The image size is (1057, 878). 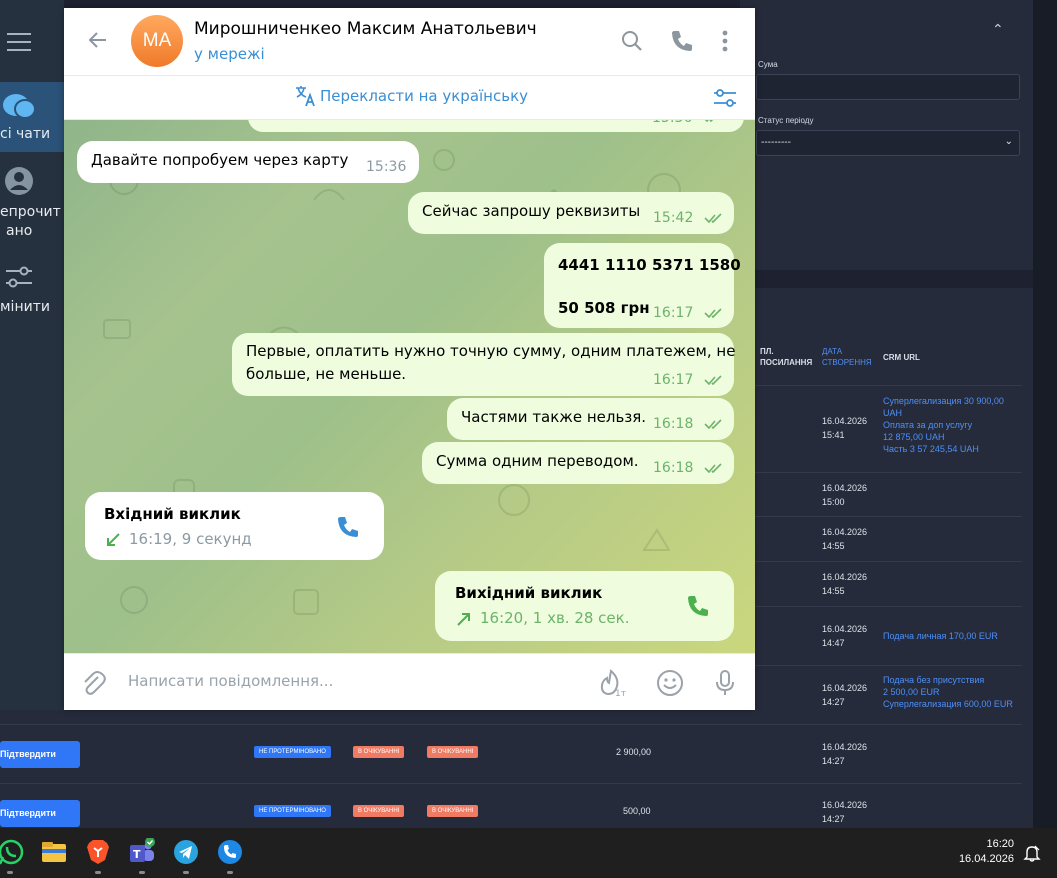 I want to click on call-title: Вихідний виклик, so click(x=529, y=593).